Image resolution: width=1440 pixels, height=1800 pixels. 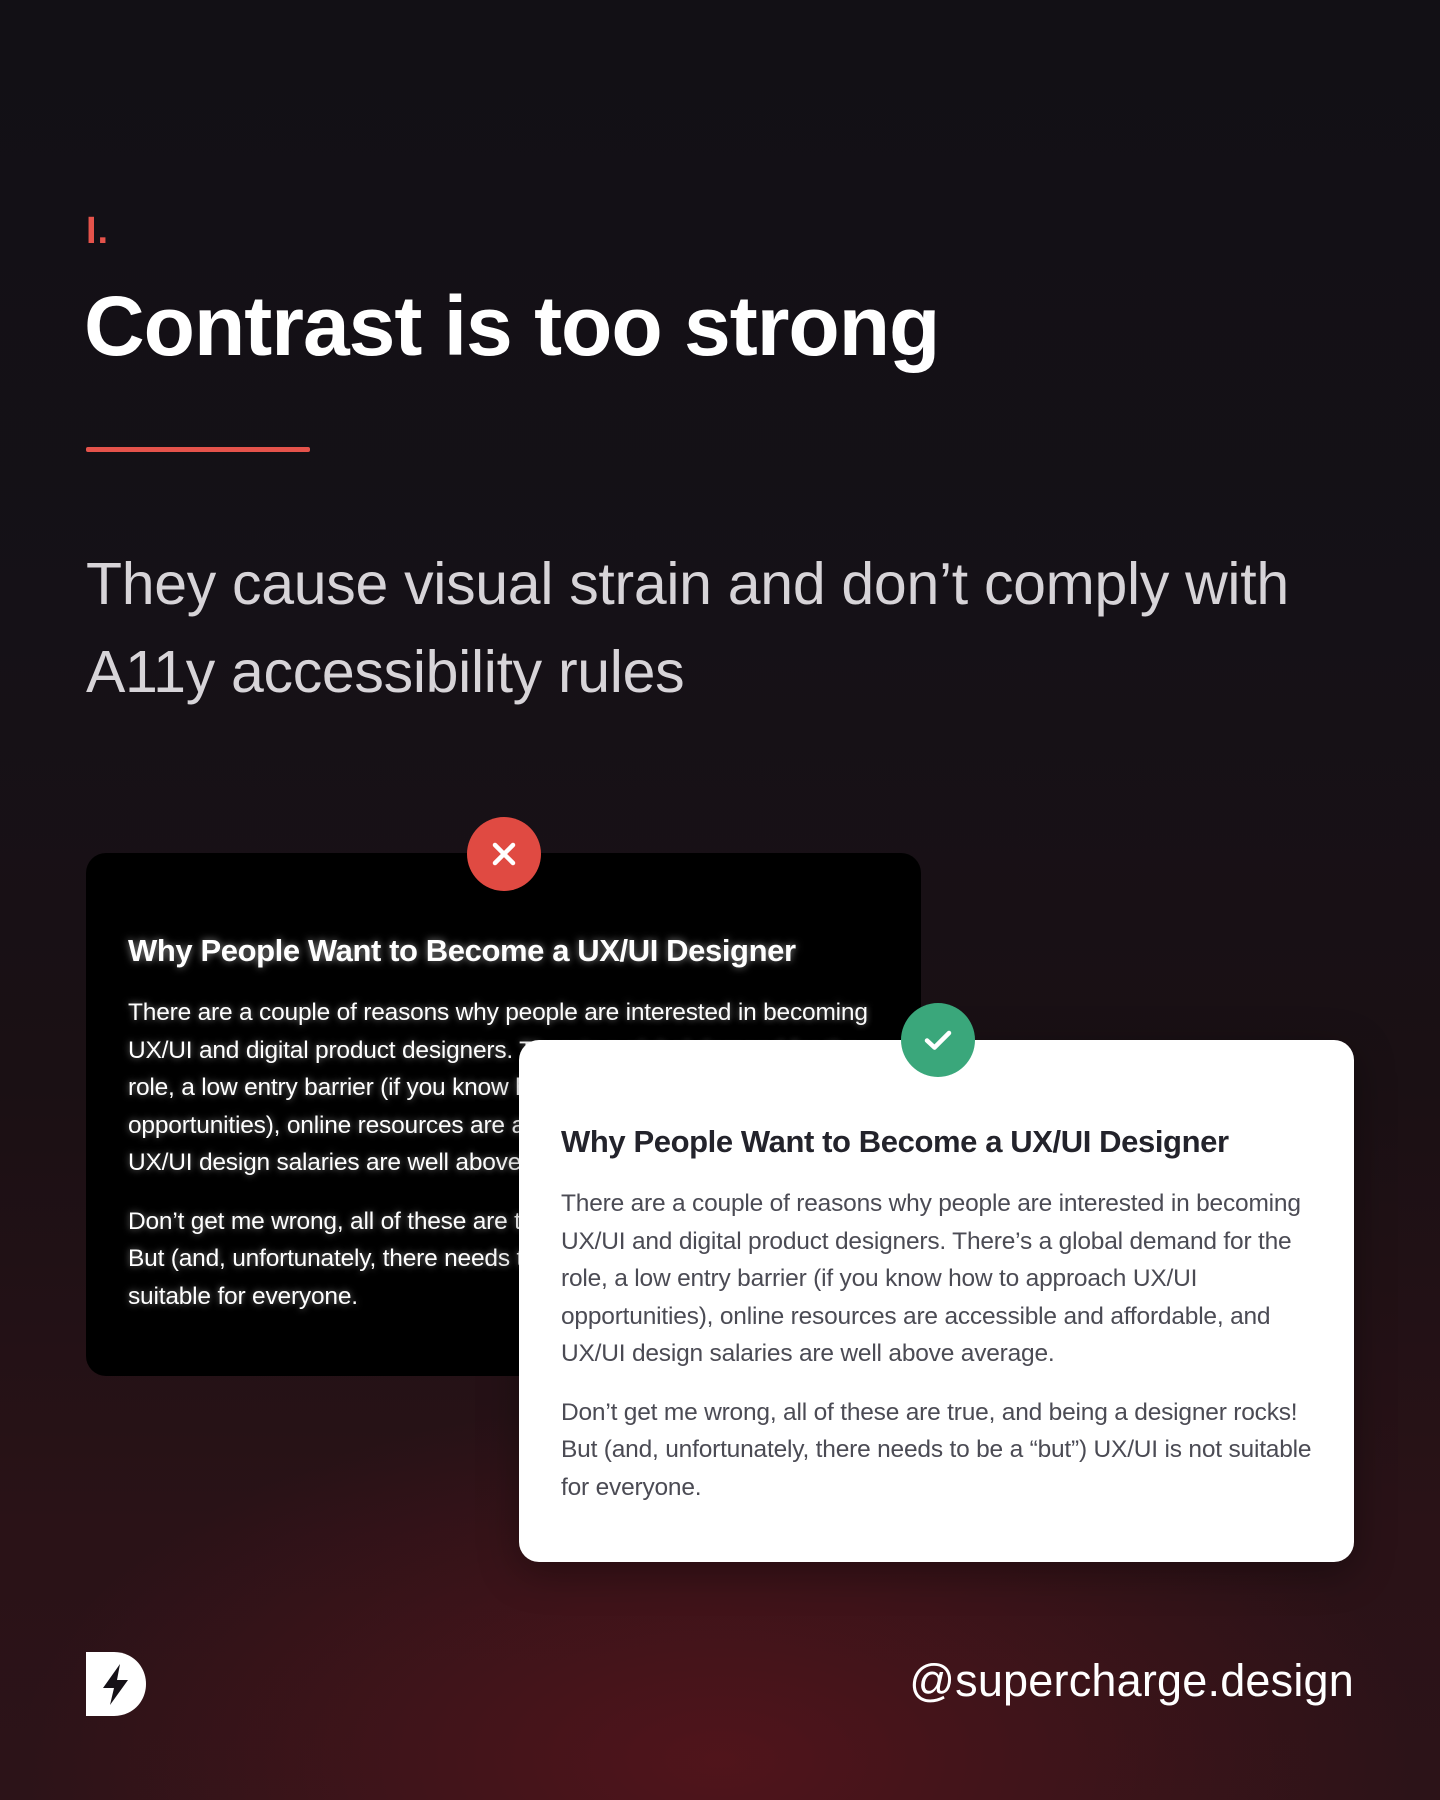 I want to click on page-title: Contrast is too strong, so click(x=512, y=326).